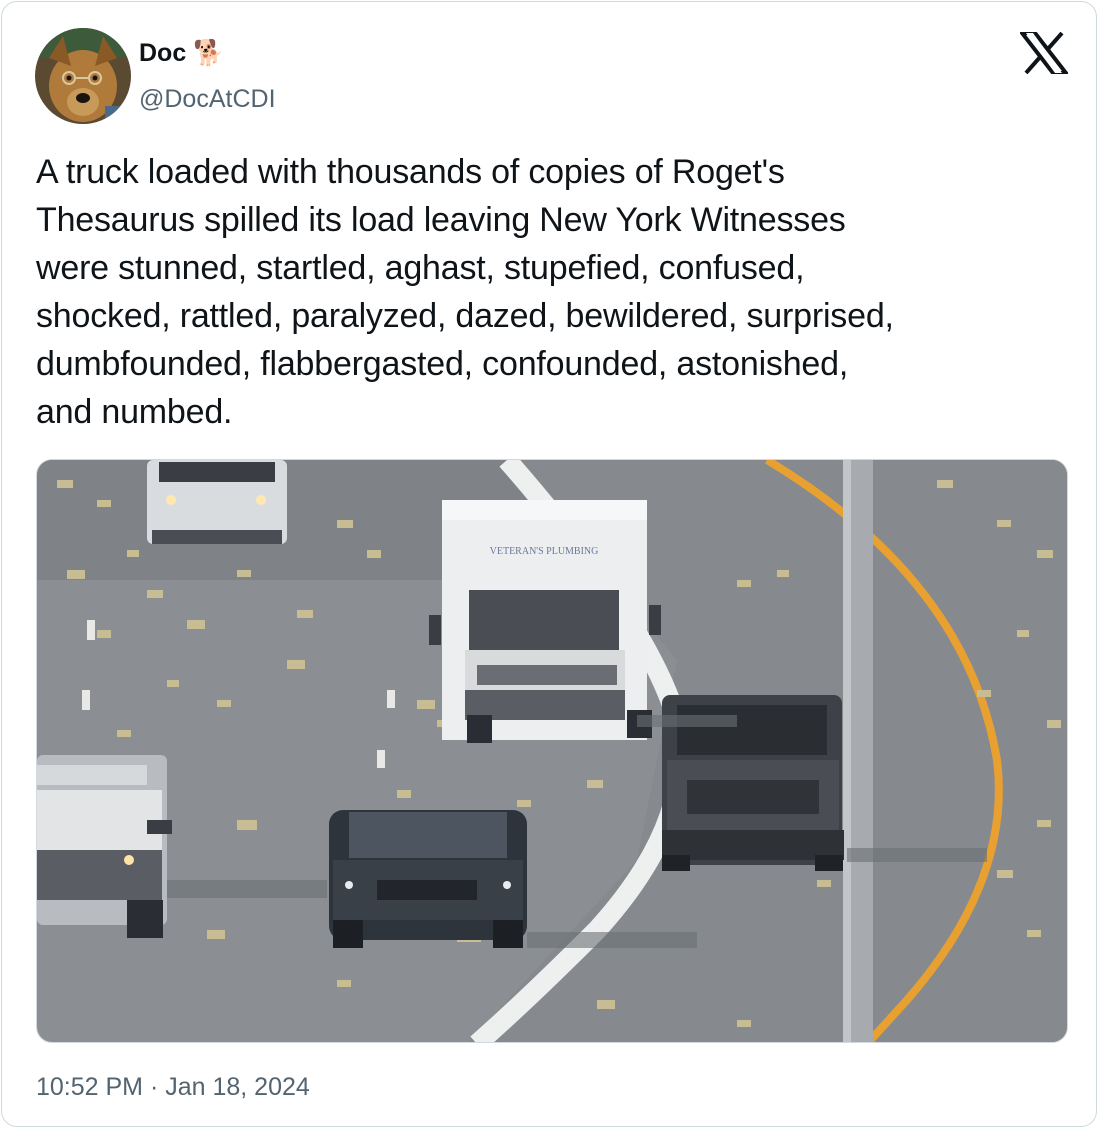 This screenshot has height=1130, width=1100. I want to click on x-logo-icon, so click(1044, 53).